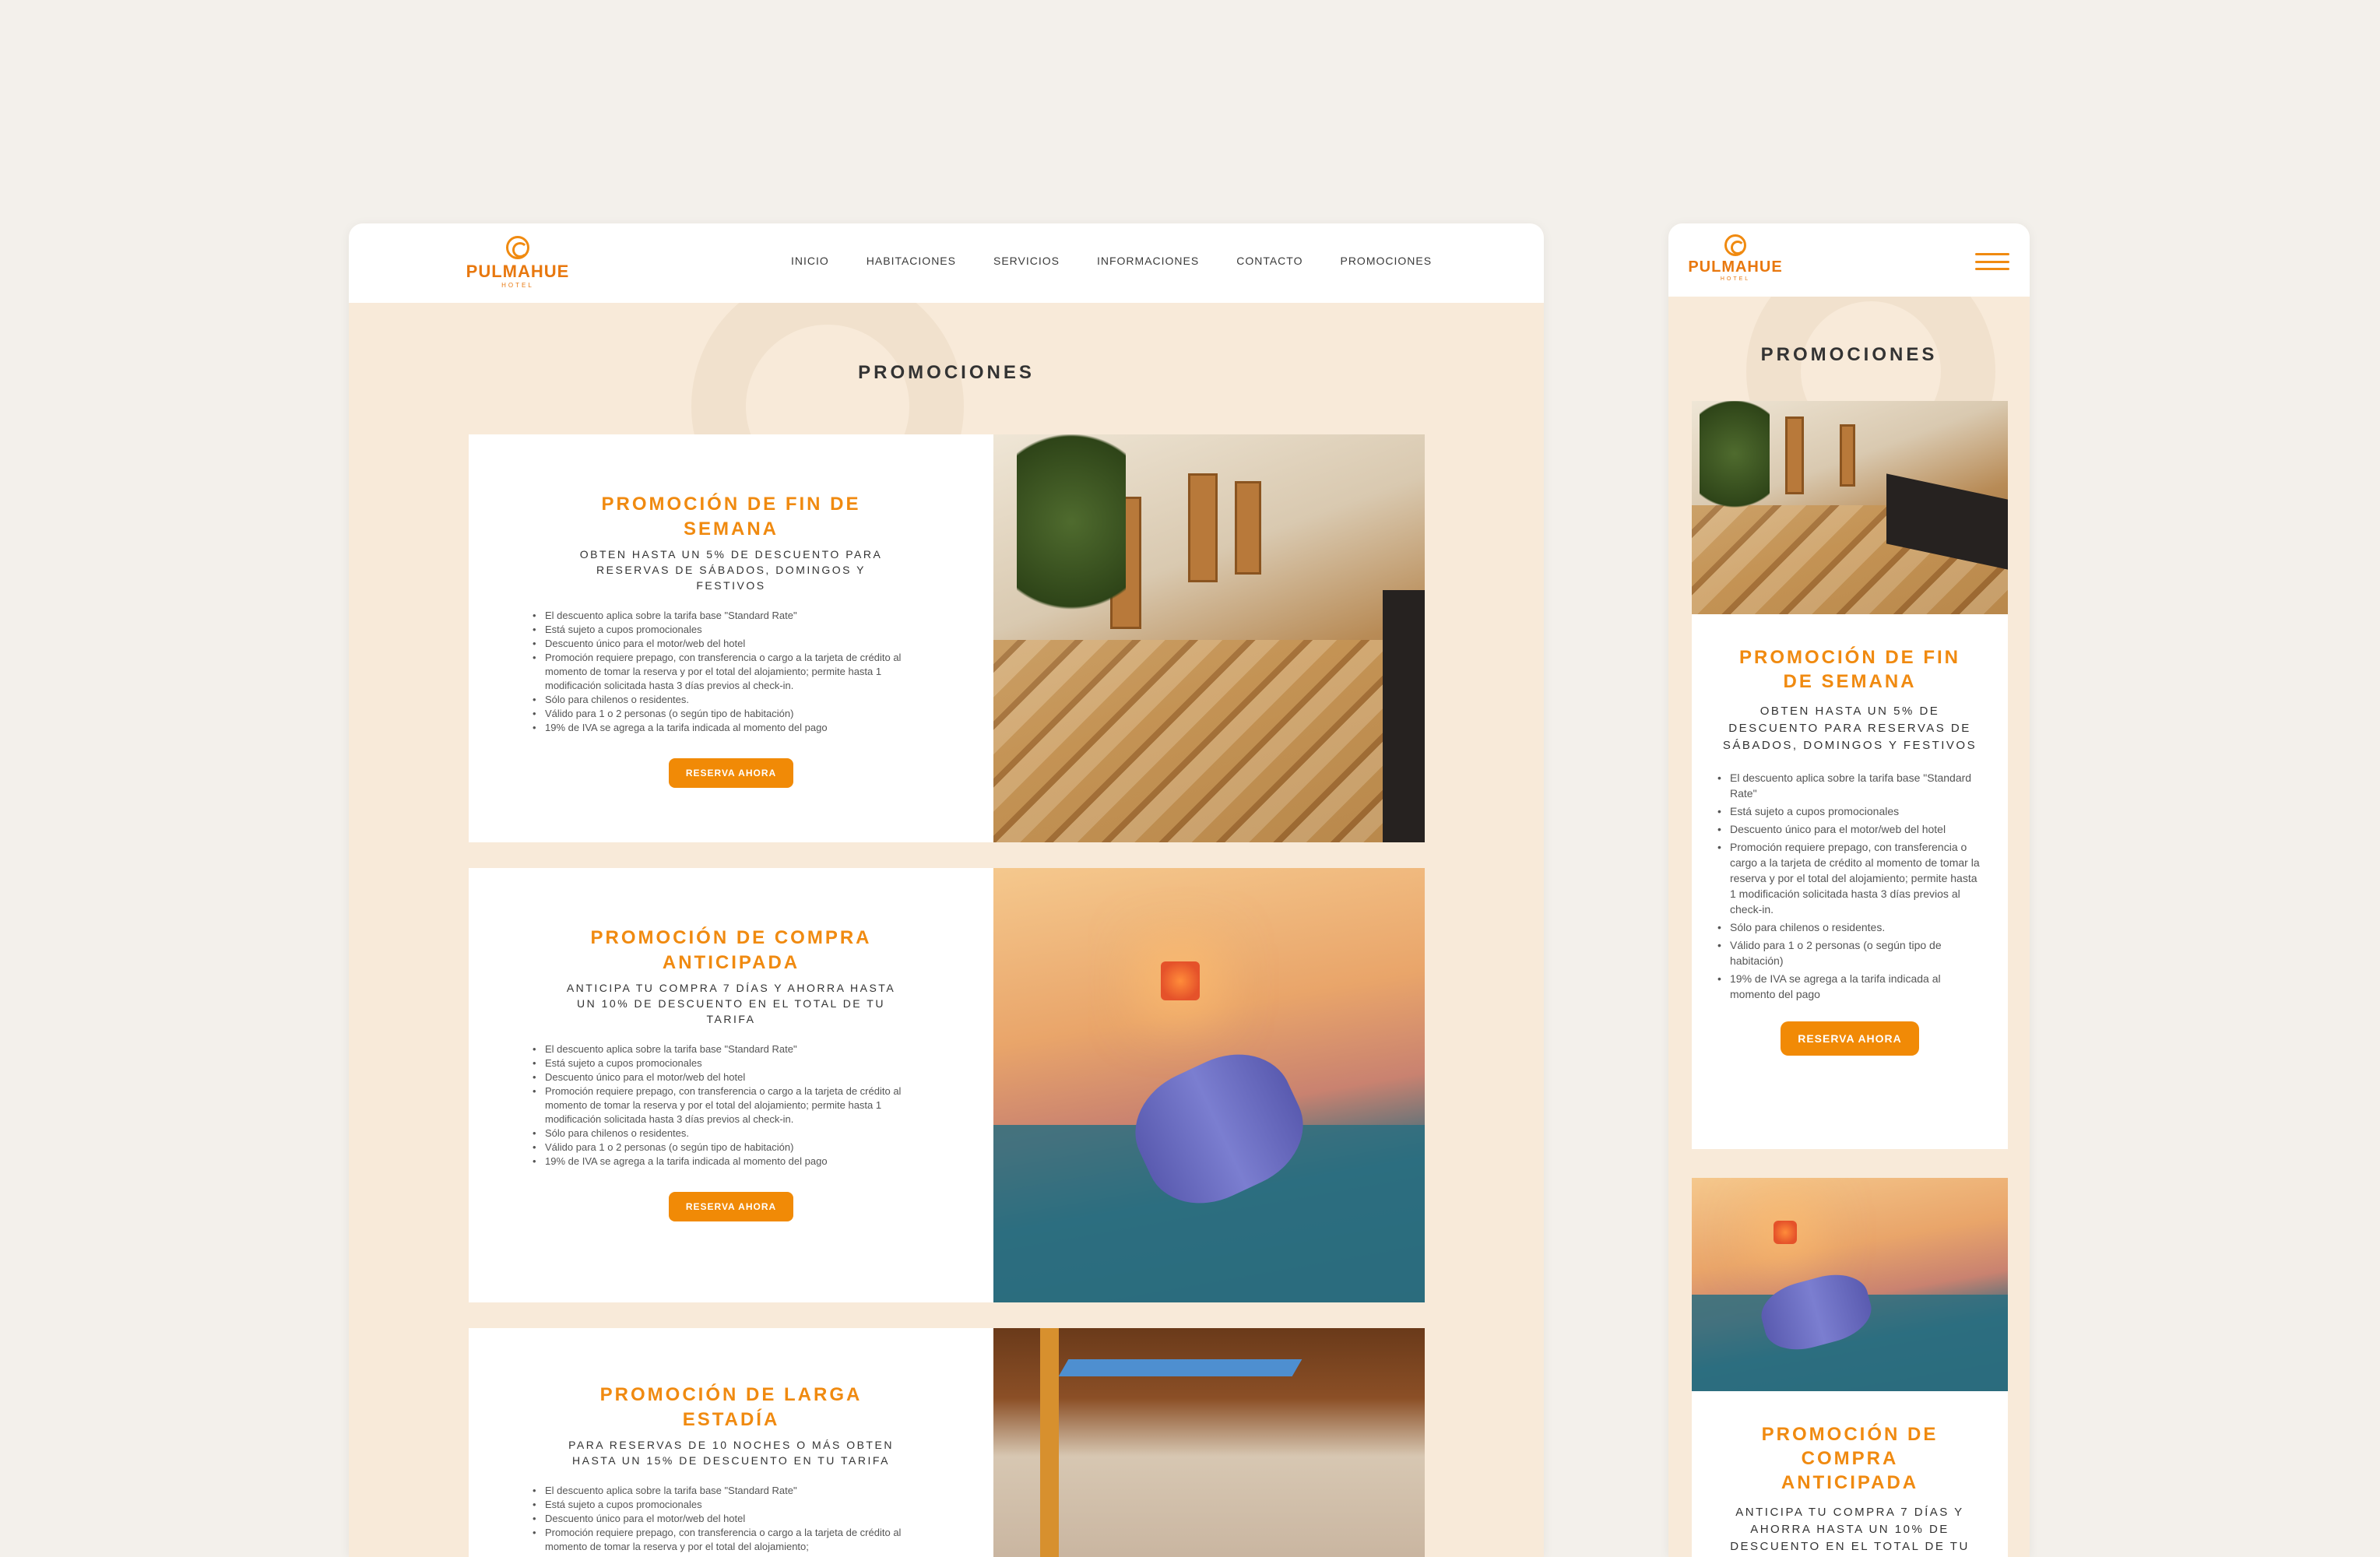 This screenshot has height=1557, width=2380. What do you see at coordinates (1027, 261) in the screenshot?
I see `nav-item-servicios: SERVICIOS` at bounding box center [1027, 261].